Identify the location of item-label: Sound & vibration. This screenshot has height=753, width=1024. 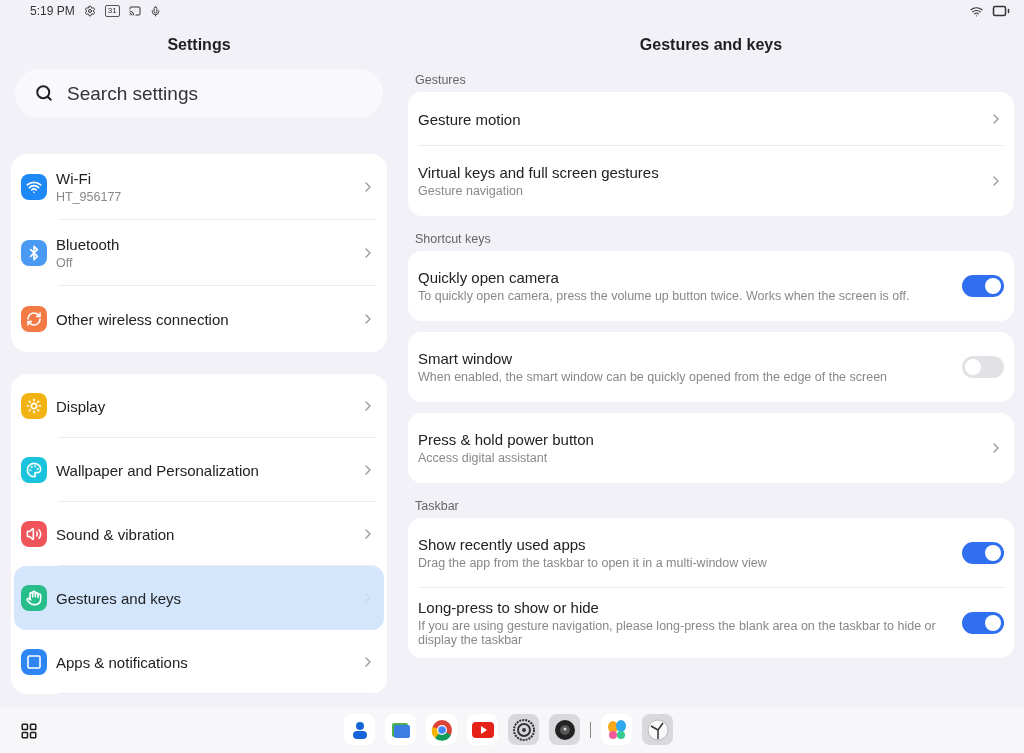
(116, 534).